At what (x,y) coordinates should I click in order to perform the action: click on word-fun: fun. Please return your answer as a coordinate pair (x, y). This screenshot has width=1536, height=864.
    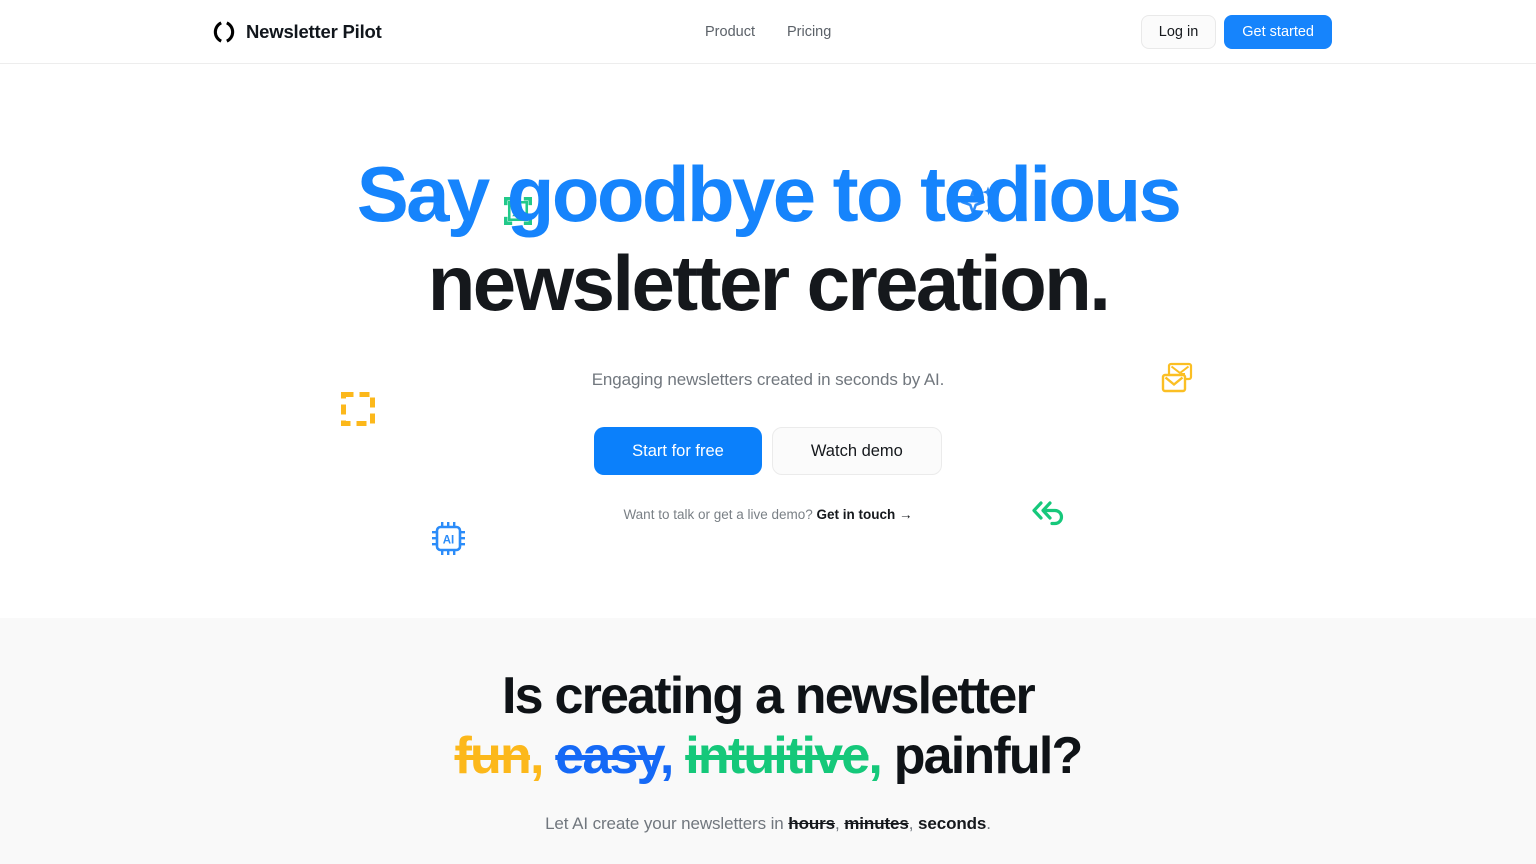
    Looking at the image, I should click on (493, 756).